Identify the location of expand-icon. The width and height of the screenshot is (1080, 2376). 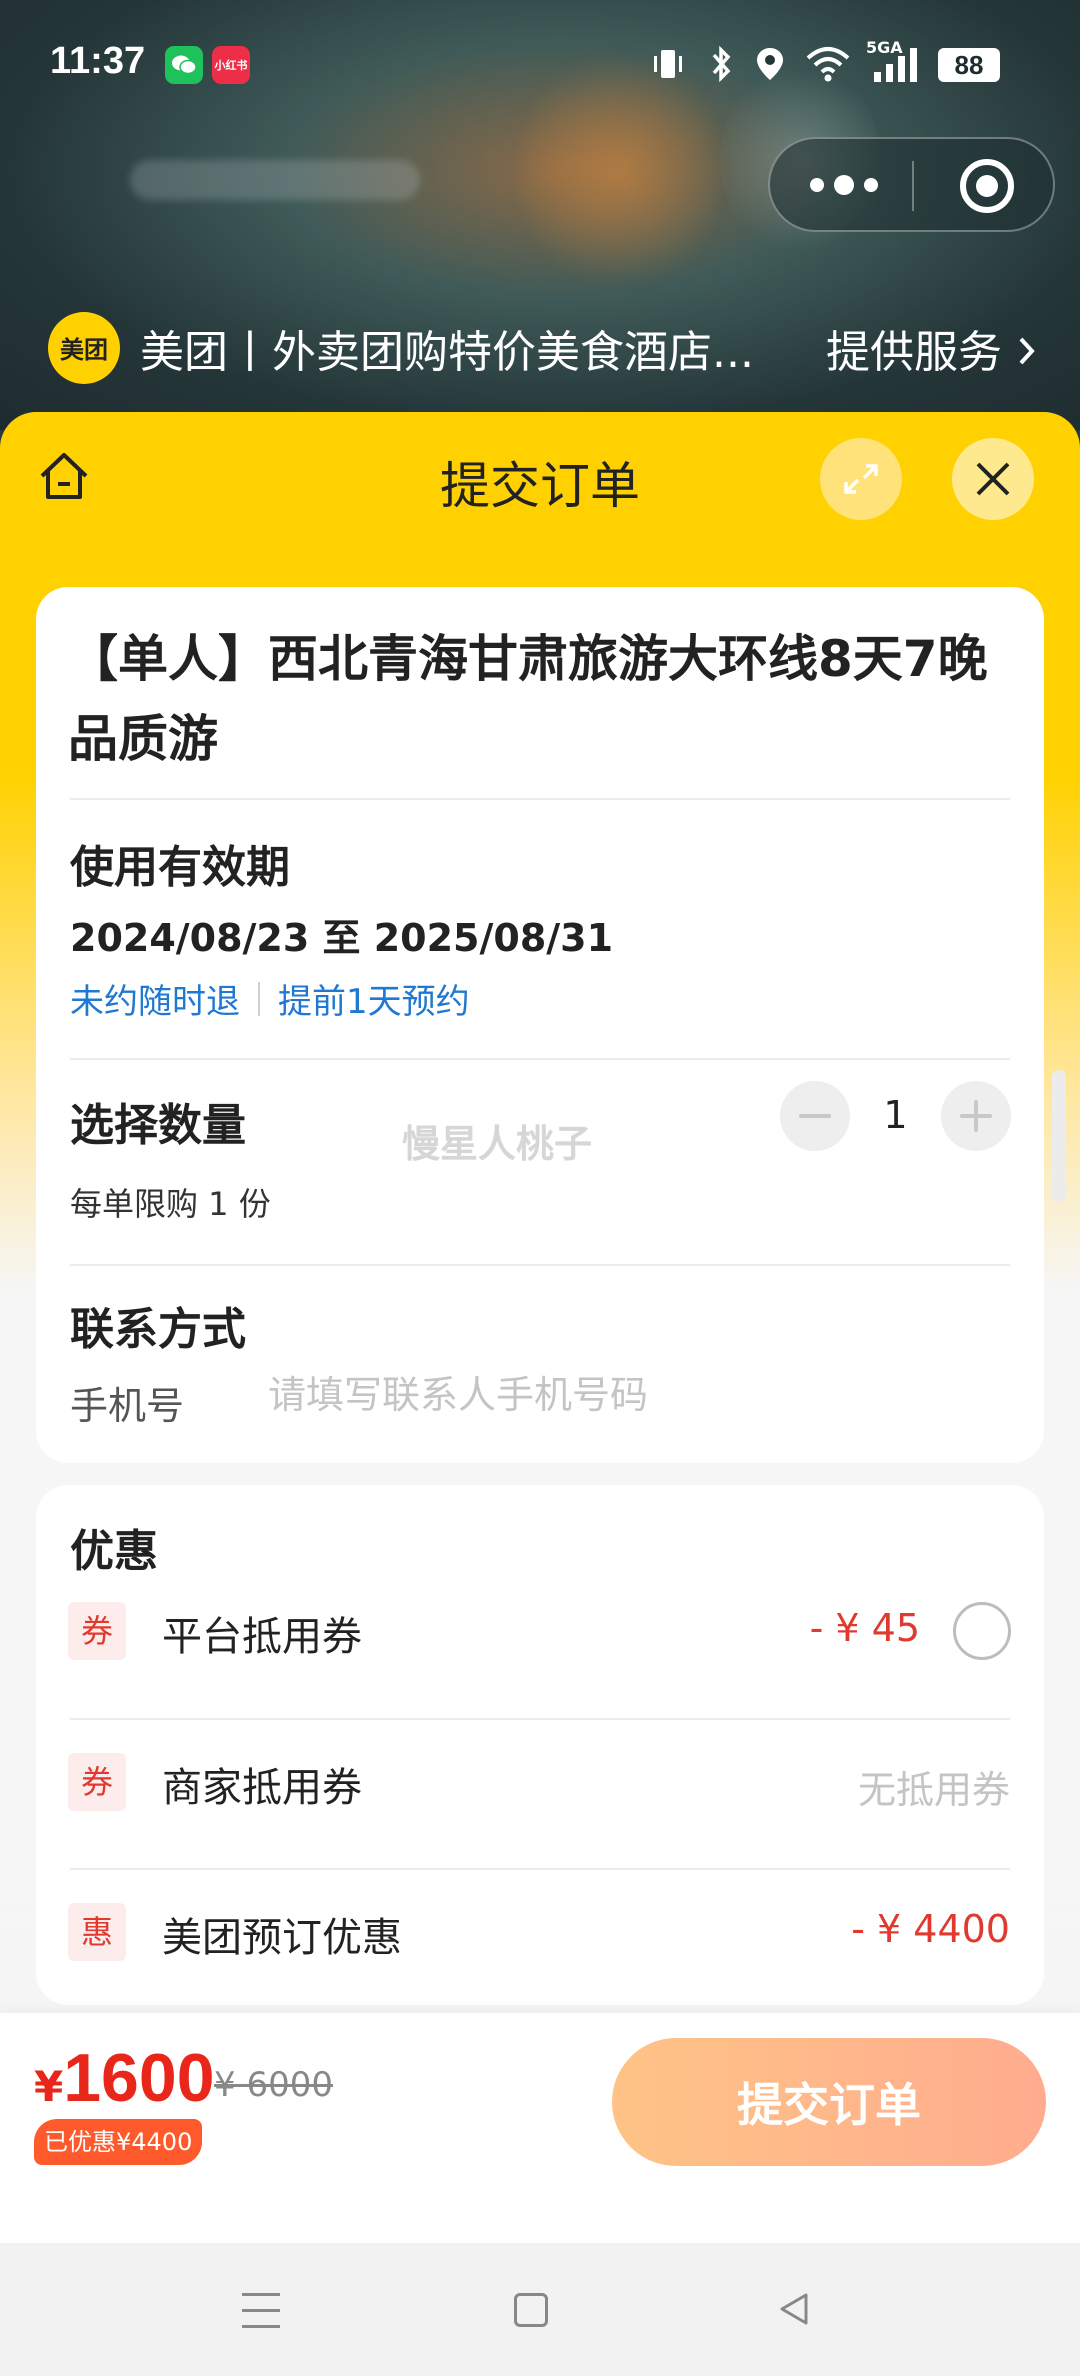
(861, 479).